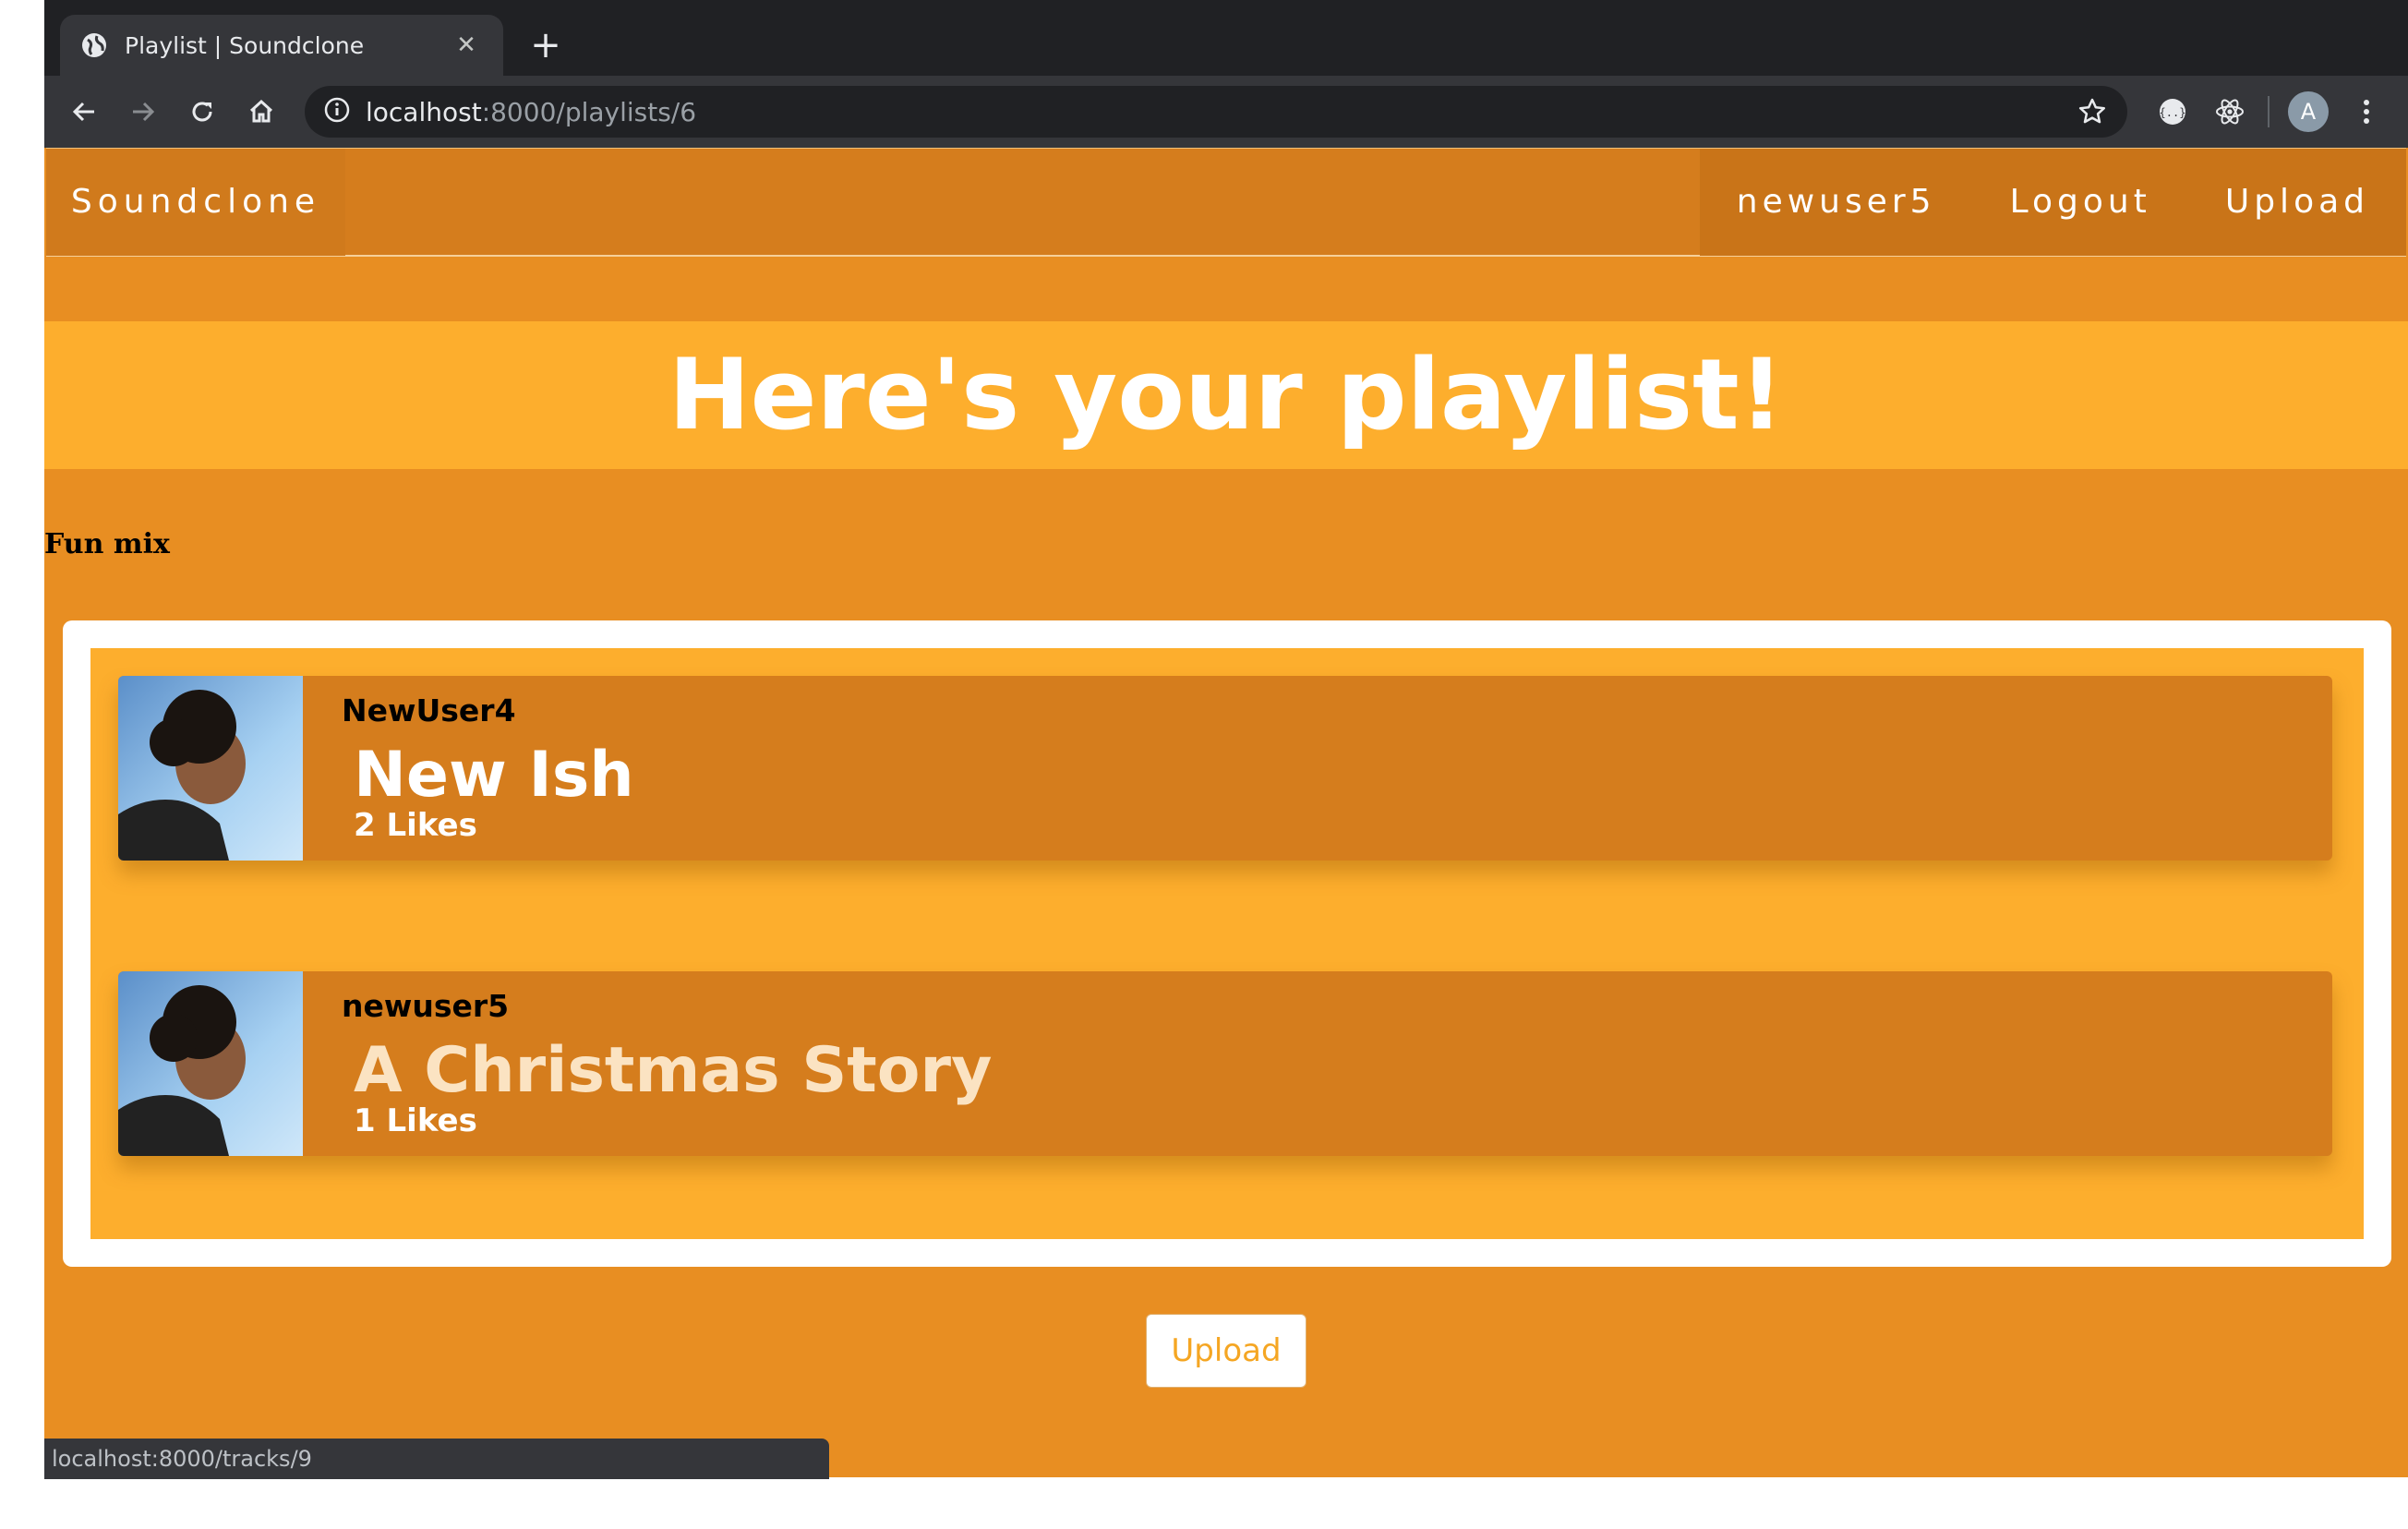 The width and height of the screenshot is (2408, 1529). What do you see at coordinates (1226, 38) in the screenshot?
I see `tab-strip: Playlist | Soundclone ✕ +` at bounding box center [1226, 38].